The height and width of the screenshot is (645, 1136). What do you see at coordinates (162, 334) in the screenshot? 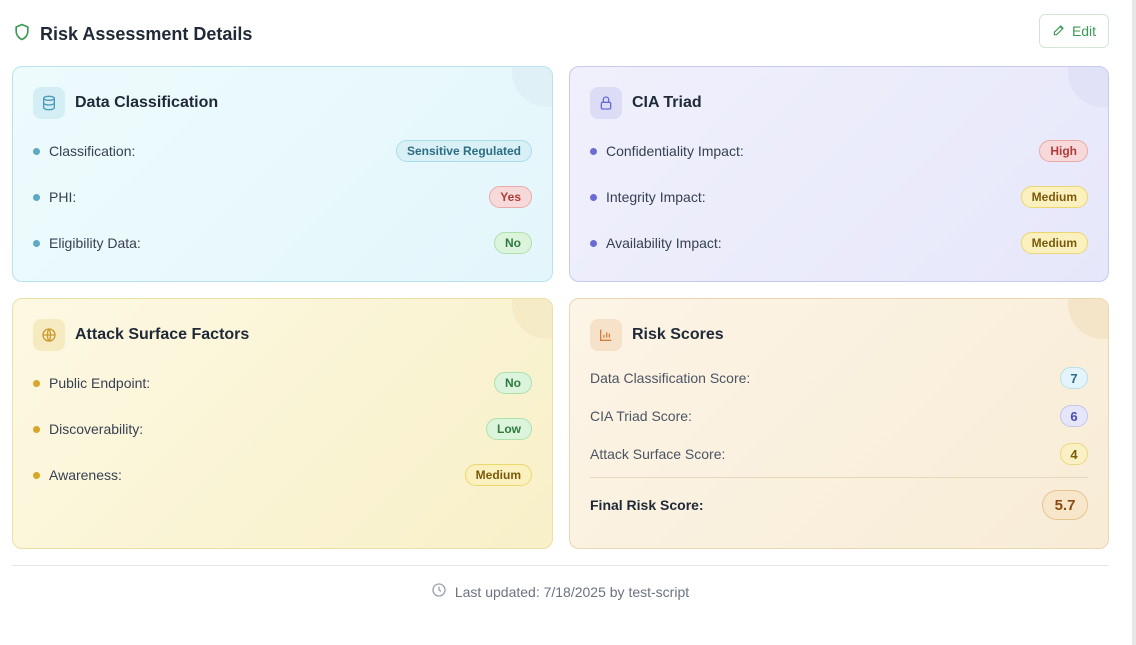
I see `attack-surface-title: Attack Surface Factors` at bounding box center [162, 334].